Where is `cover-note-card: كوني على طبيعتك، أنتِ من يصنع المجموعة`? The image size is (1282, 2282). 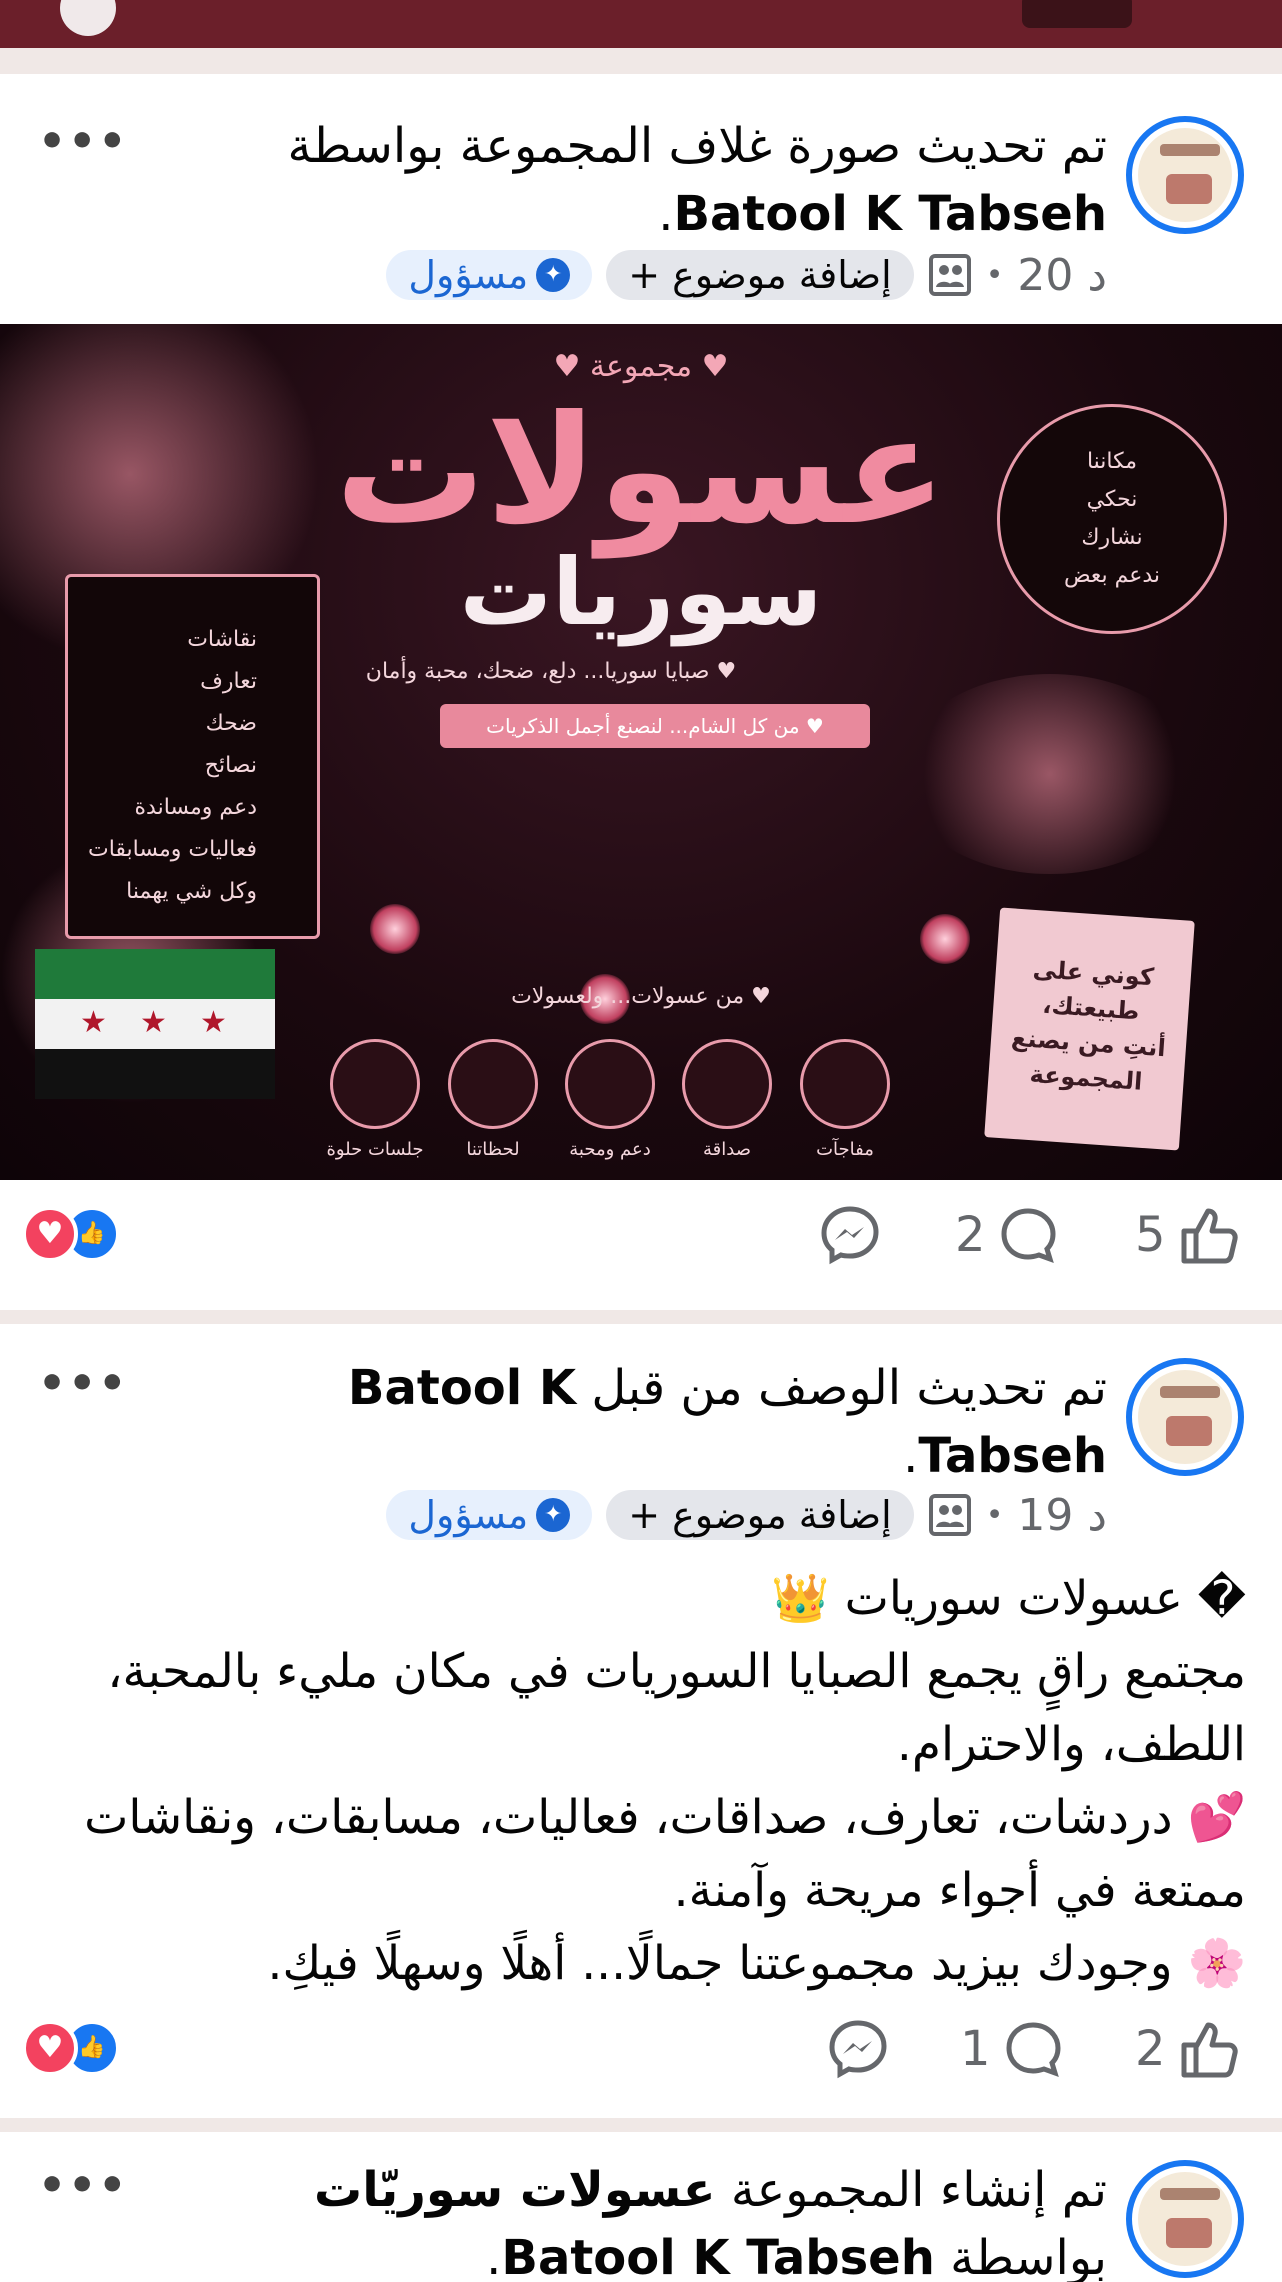
cover-note-card: كوني على طبيعتك، أنتِ من يصنع المجموعة is located at coordinates (1089, 1029).